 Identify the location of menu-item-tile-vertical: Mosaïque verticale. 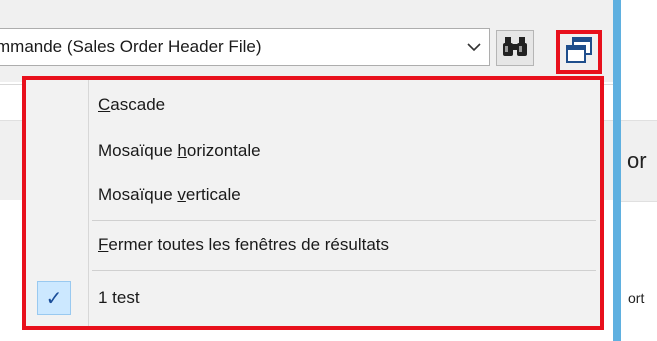
(313, 196).